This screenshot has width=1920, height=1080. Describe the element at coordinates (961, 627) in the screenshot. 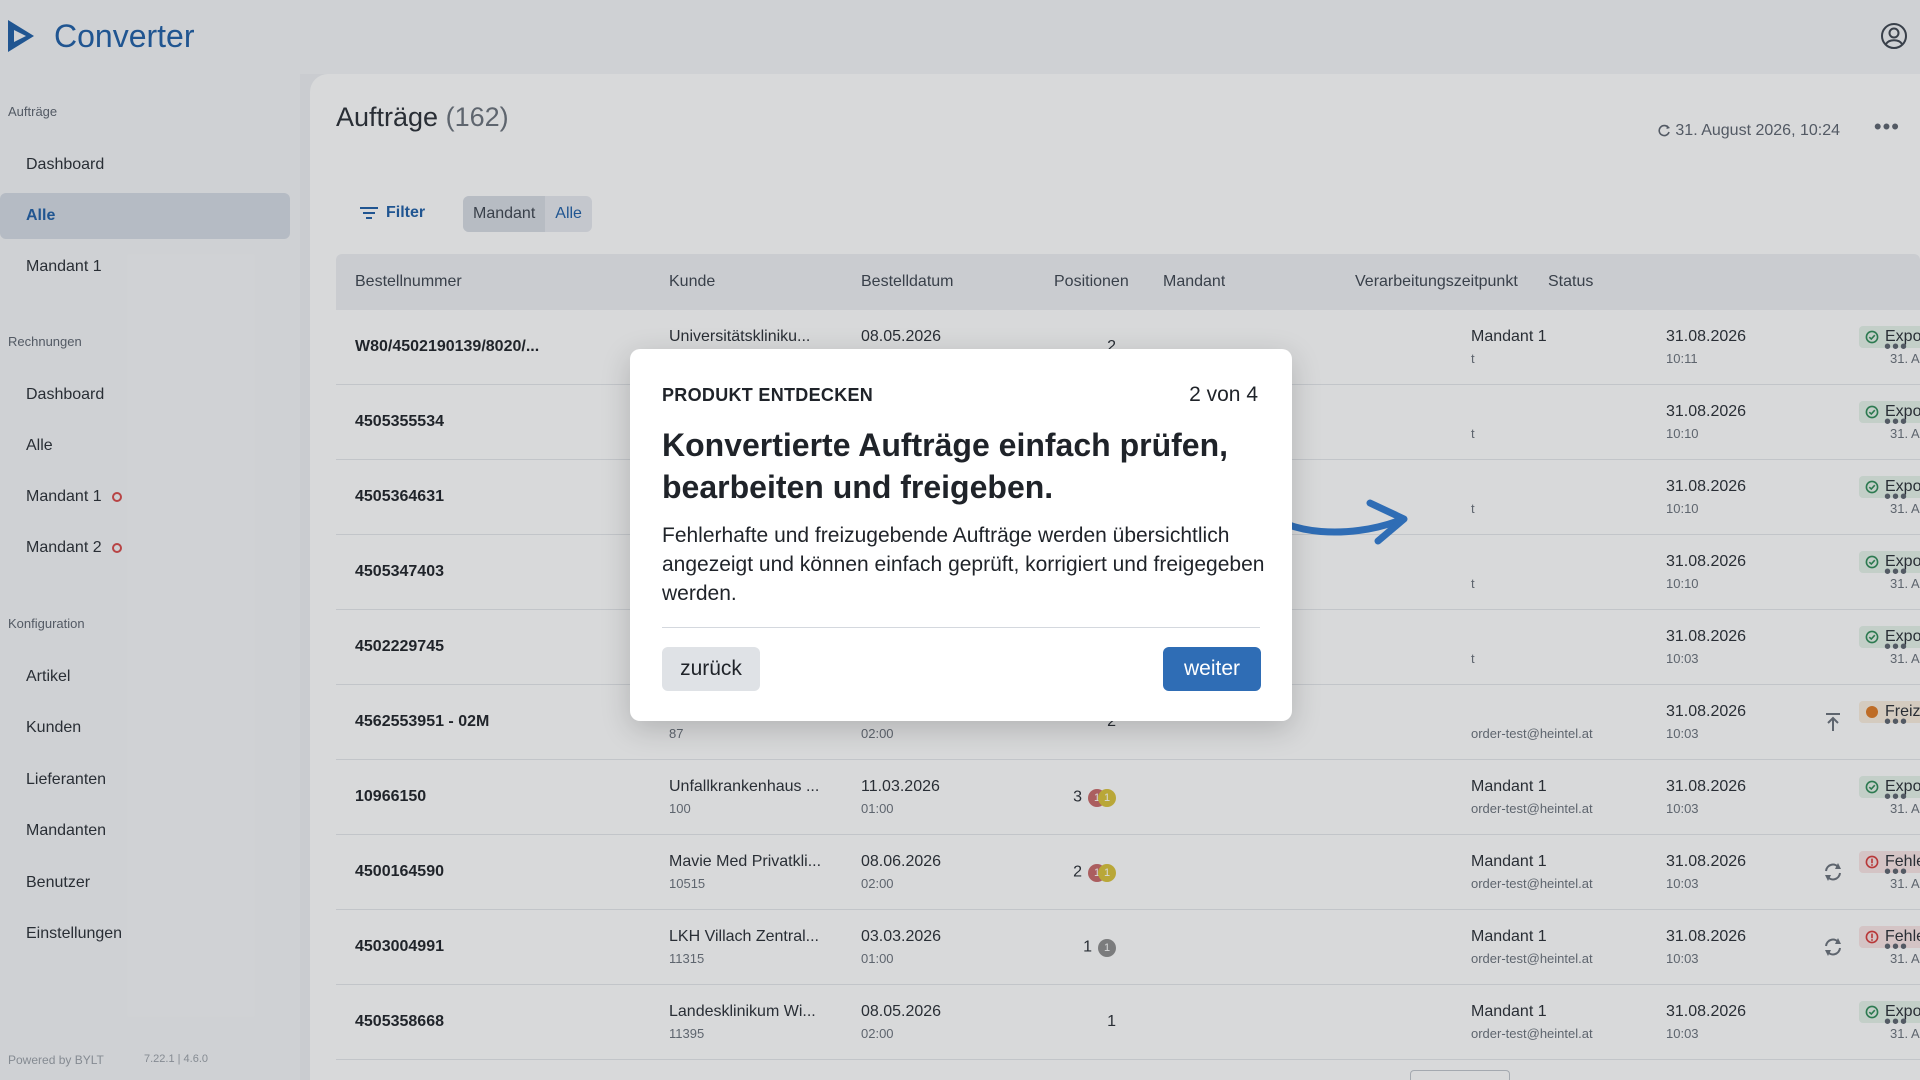

I see `tour-divider` at that location.